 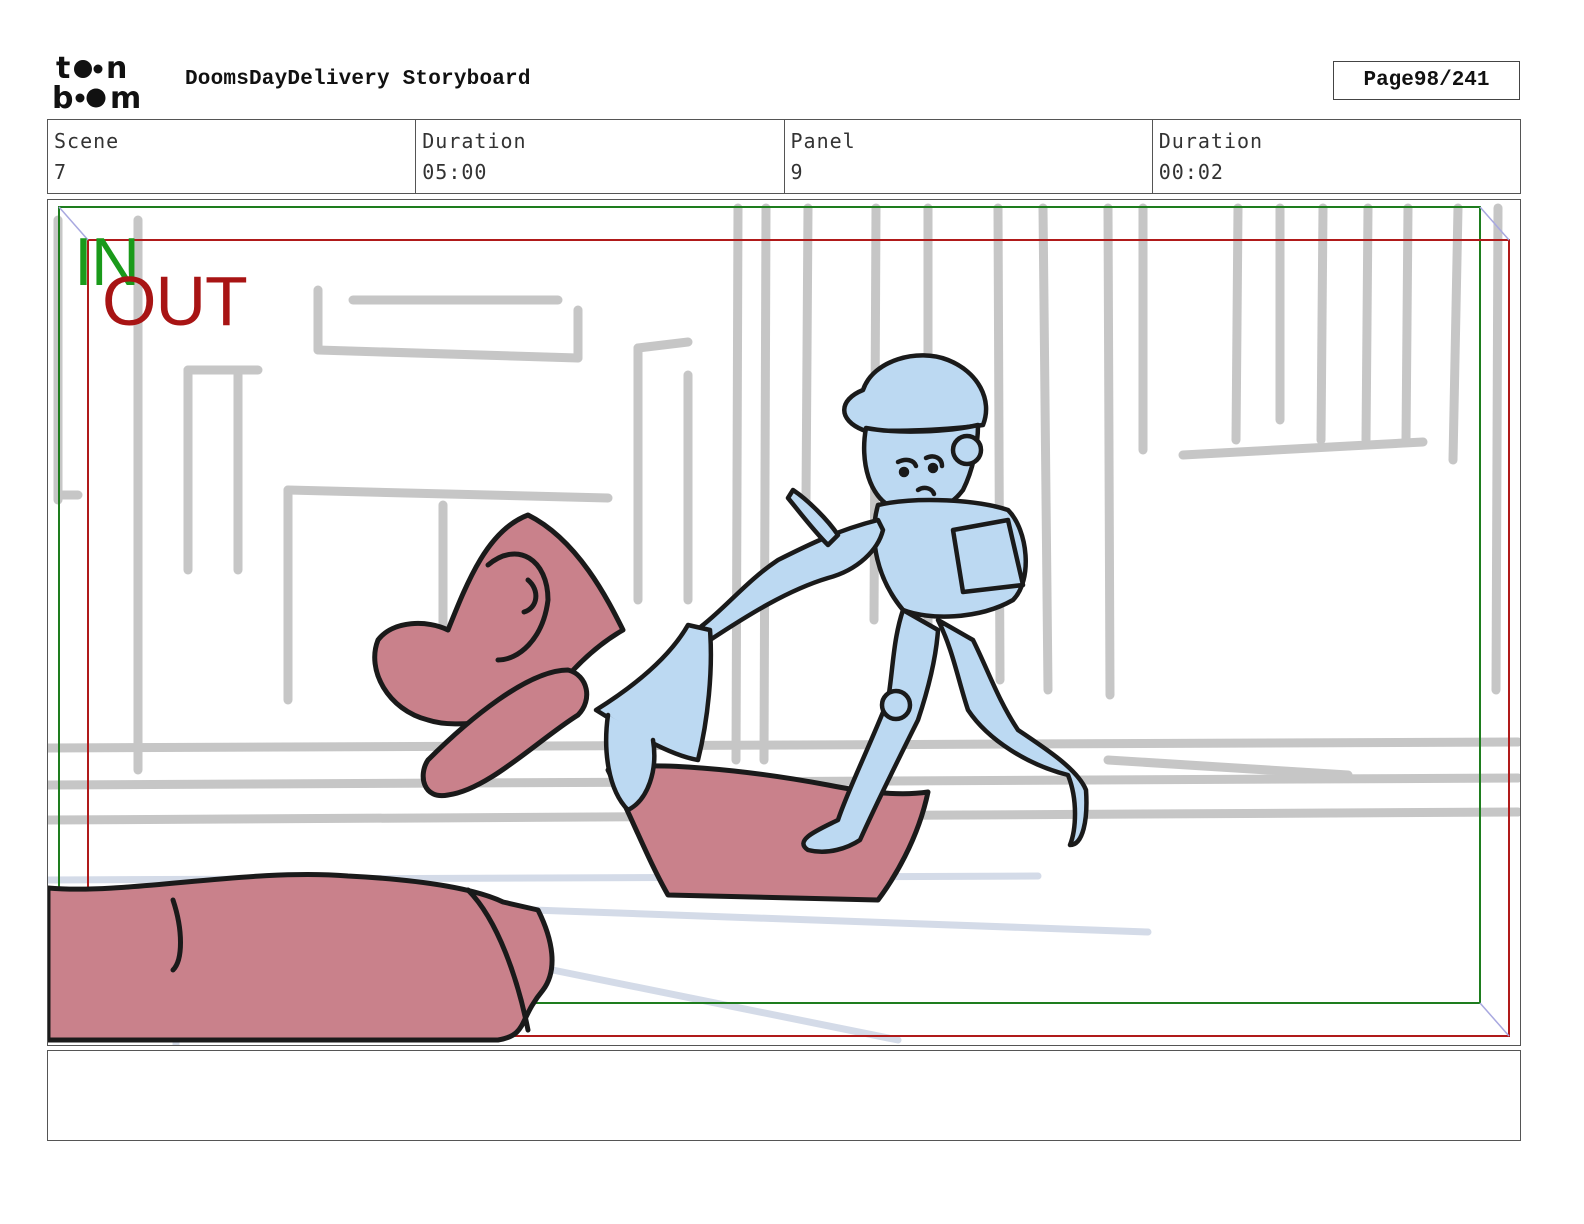 What do you see at coordinates (87, 141) in the screenshot?
I see `scene-label: Scene` at bounding box center [87, 141].